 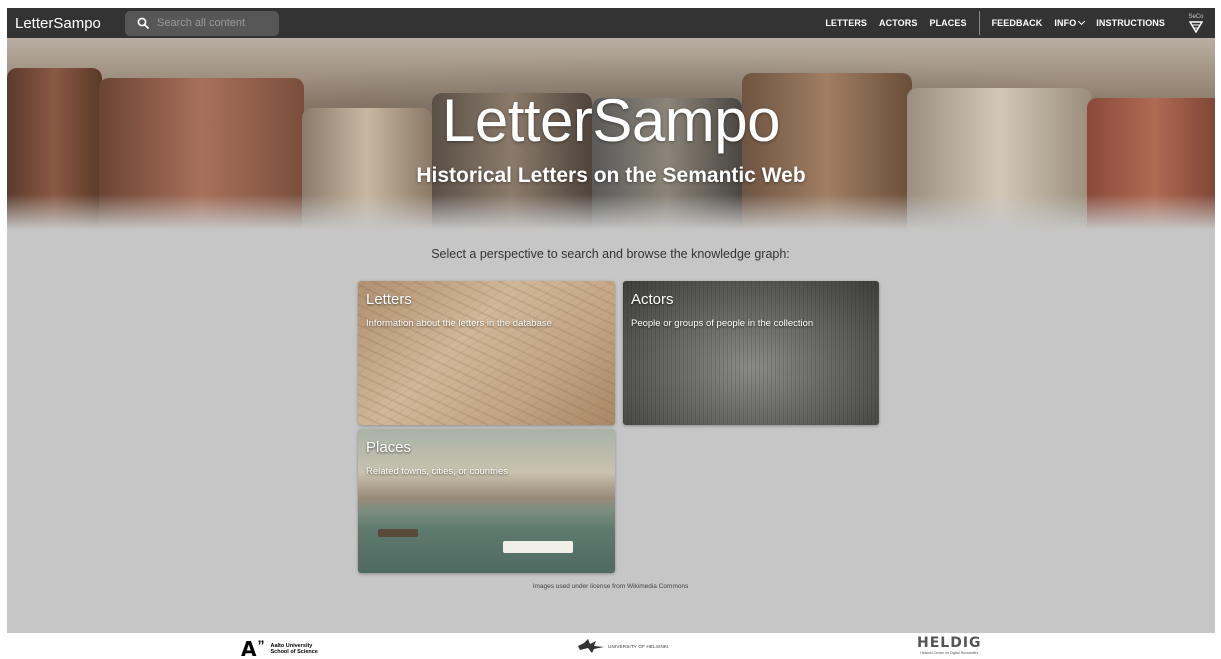 What do you see at coordinates (611, 212) in the screenshot?
I see `hero-fade` at bounding box center [611, 212].